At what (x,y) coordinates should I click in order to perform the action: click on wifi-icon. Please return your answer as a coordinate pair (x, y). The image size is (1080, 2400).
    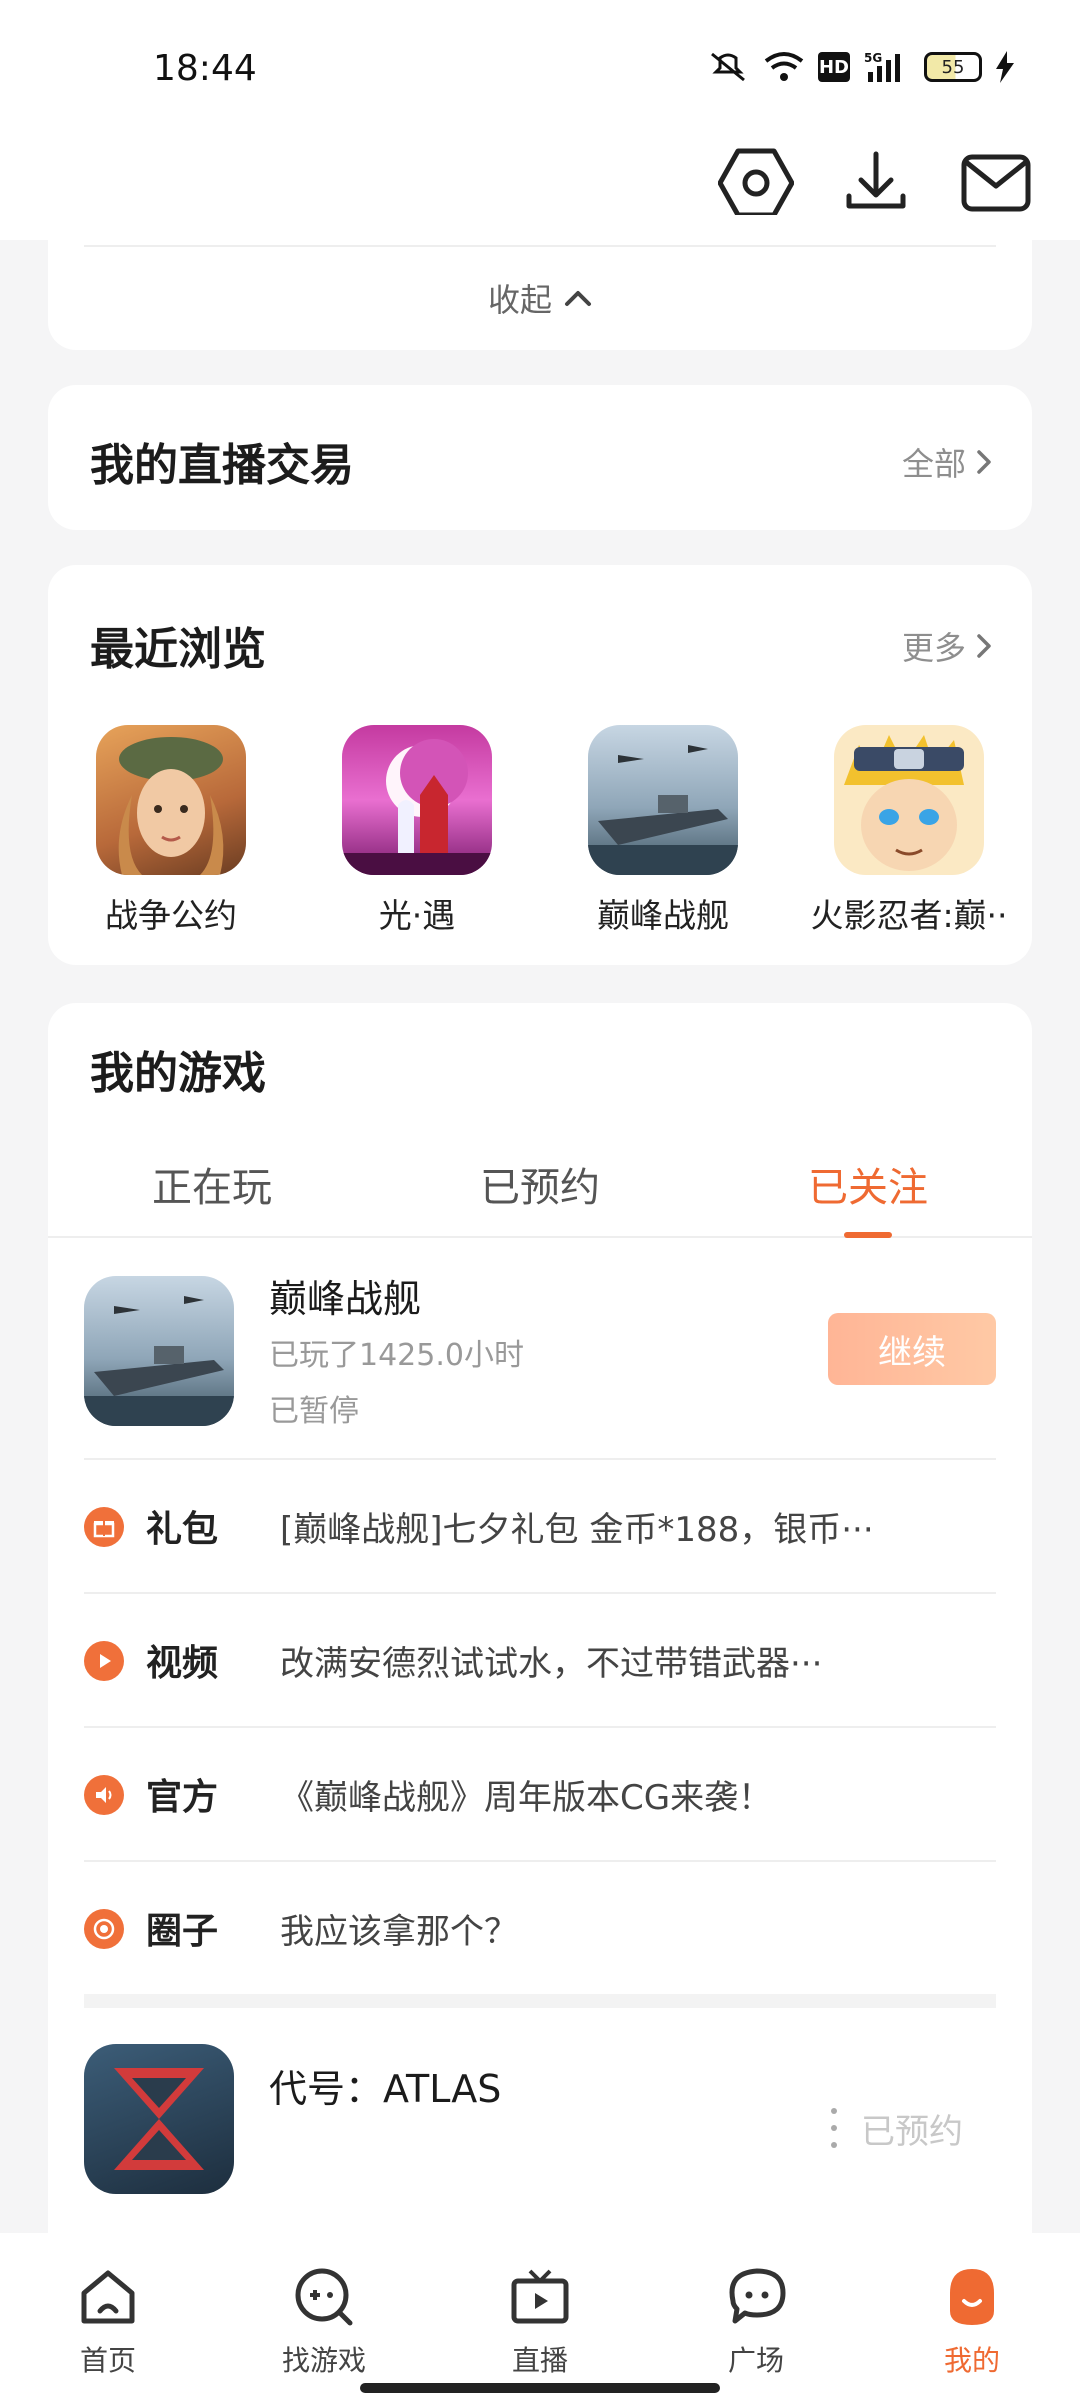
    Looking at the image, I should click on (784, 67).